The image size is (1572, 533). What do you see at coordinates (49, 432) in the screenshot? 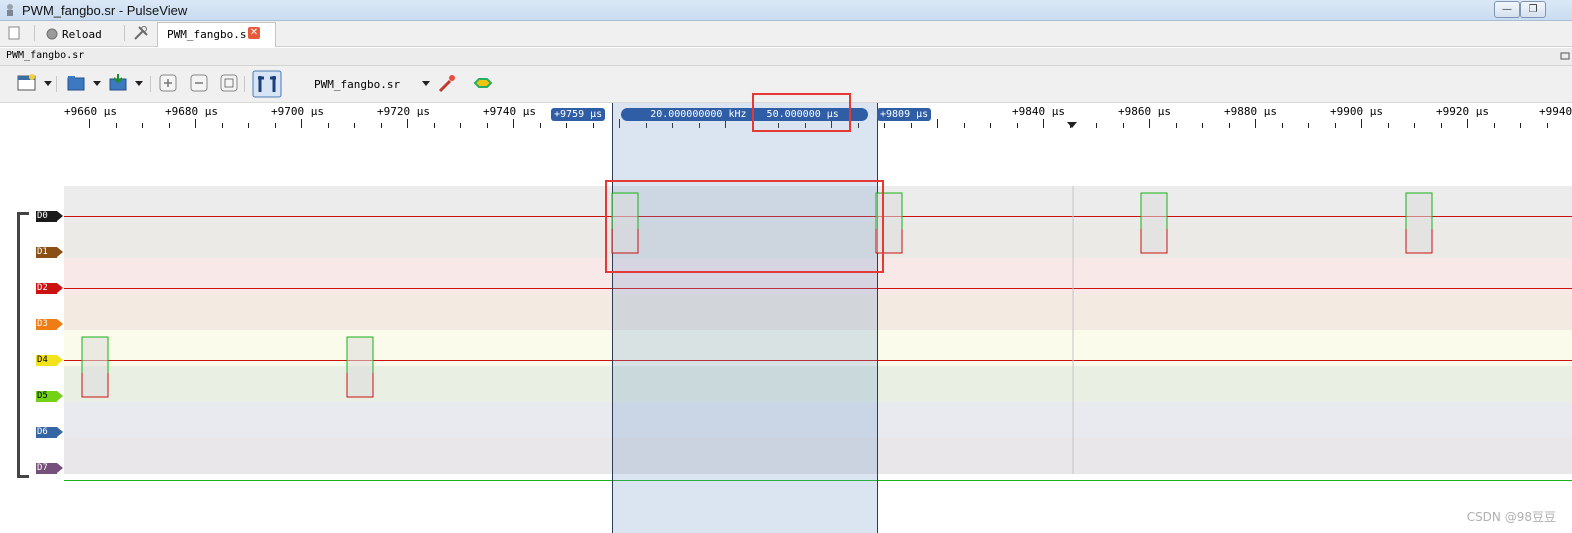
I see `channel-label: D6` at bounding box center [49, 432].